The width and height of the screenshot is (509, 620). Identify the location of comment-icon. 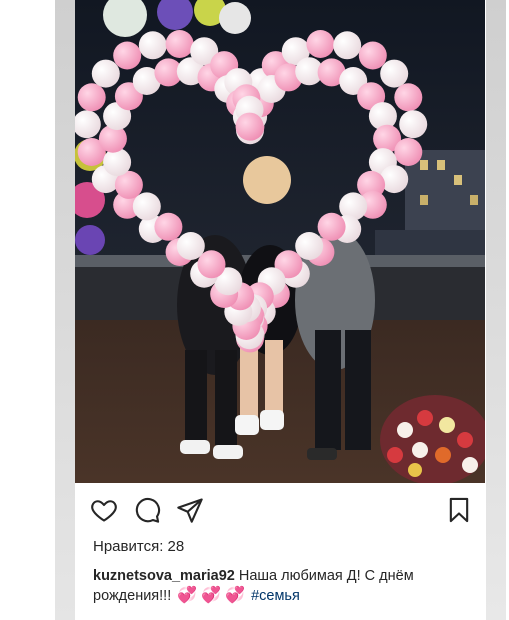
(147, 510).